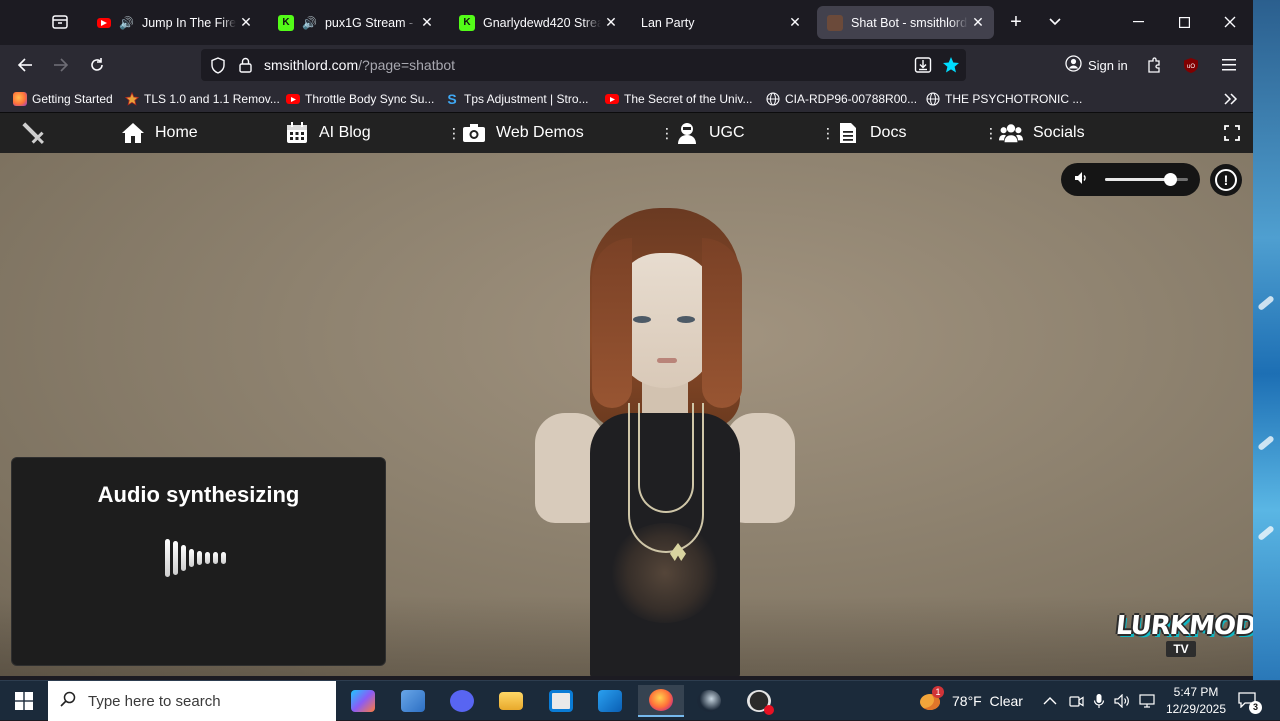 The image size is (1280, 721). I want to click on code-editor-glyph, so click(413, 701).